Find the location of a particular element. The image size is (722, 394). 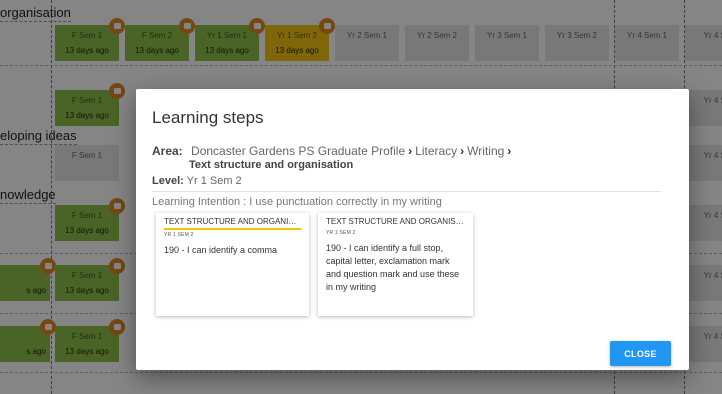

level-key: Level: is located at coordinates (168, 181).